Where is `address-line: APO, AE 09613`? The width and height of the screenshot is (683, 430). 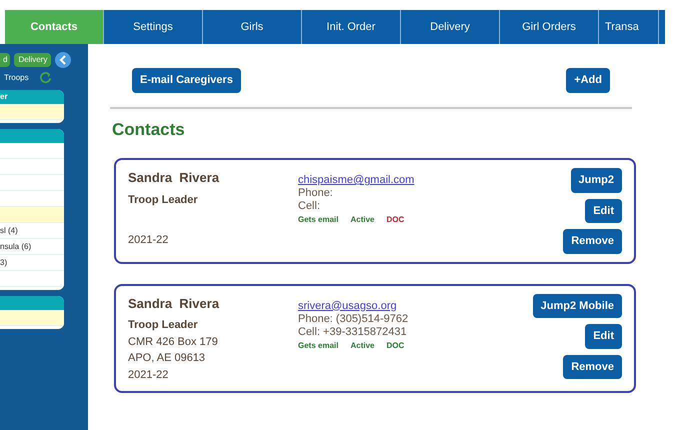
address-line: APO, AE 09613 is located at coordinates (167, 358).